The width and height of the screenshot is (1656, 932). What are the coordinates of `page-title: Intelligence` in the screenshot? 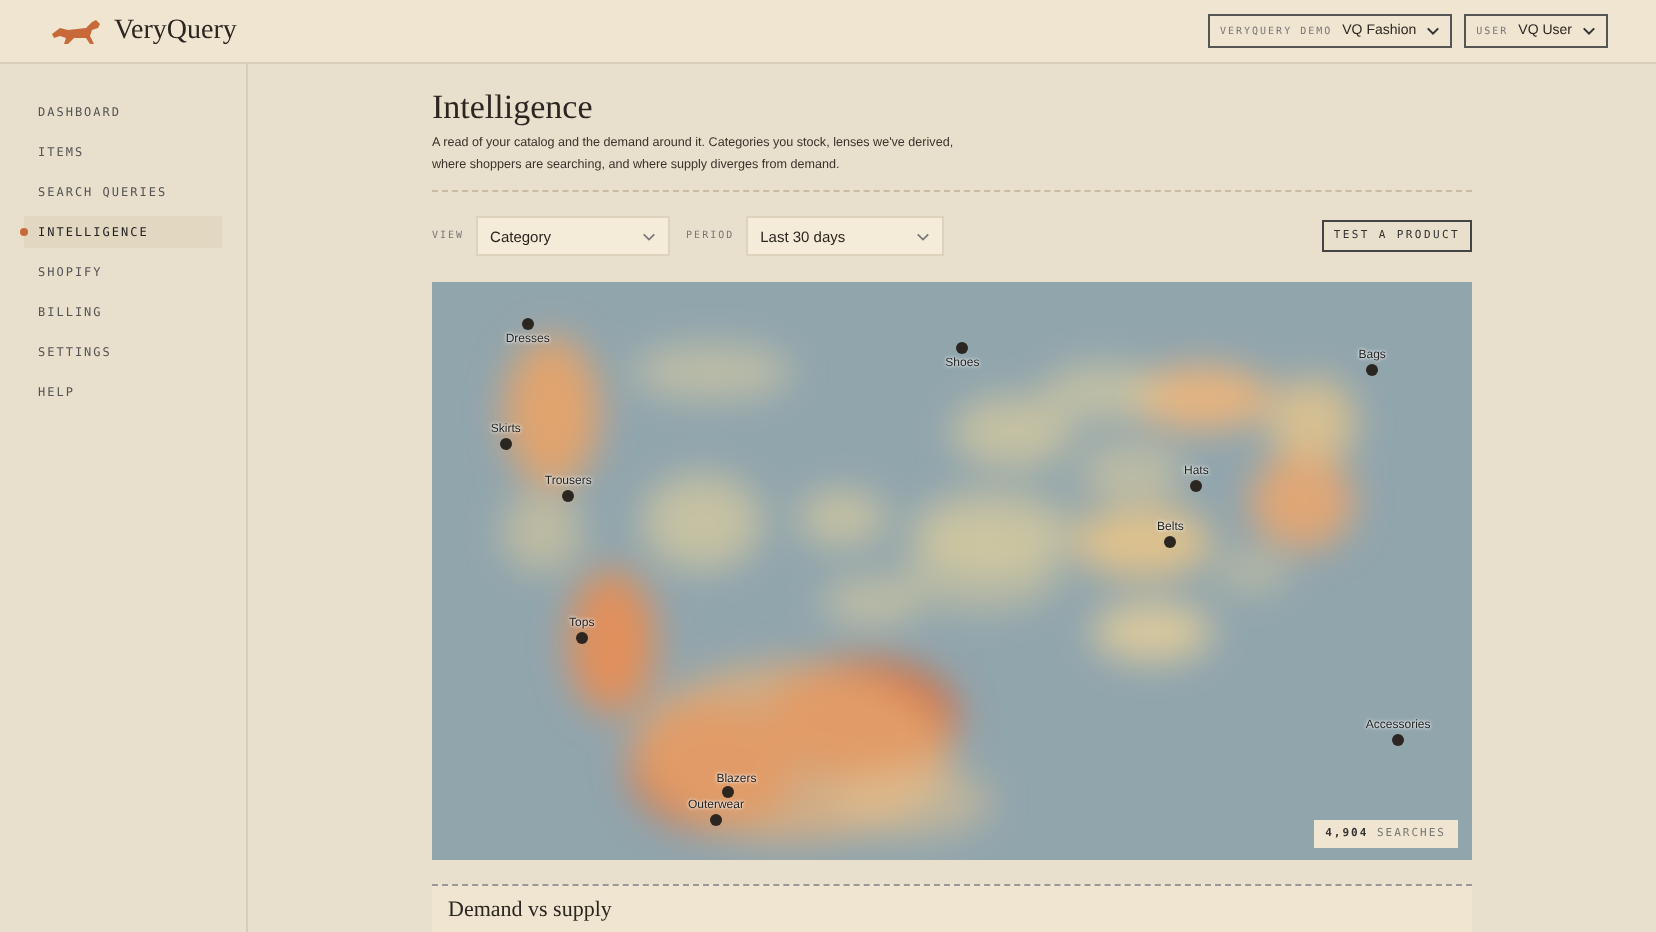 It's located at (513, 108).